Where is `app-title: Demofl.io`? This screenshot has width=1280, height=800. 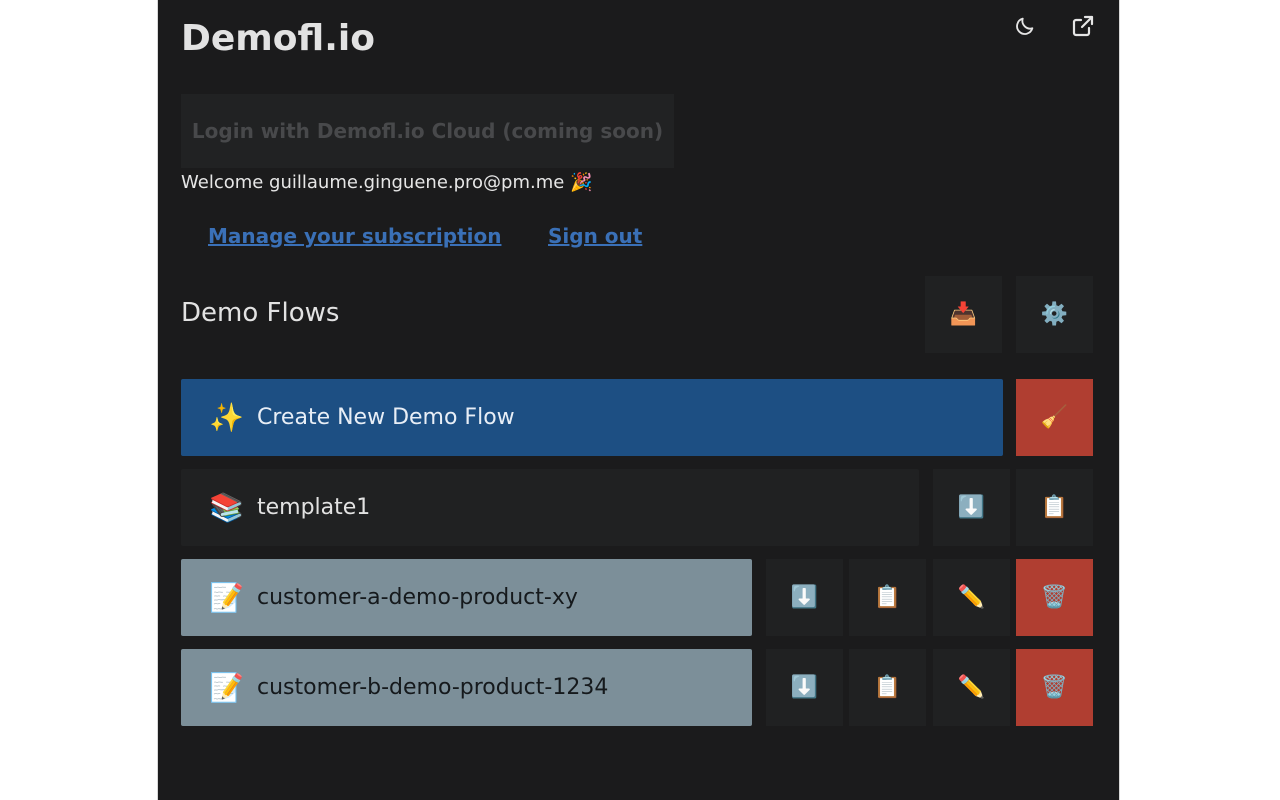 app-title: Demofl.io is located at coordinates (278, 38).